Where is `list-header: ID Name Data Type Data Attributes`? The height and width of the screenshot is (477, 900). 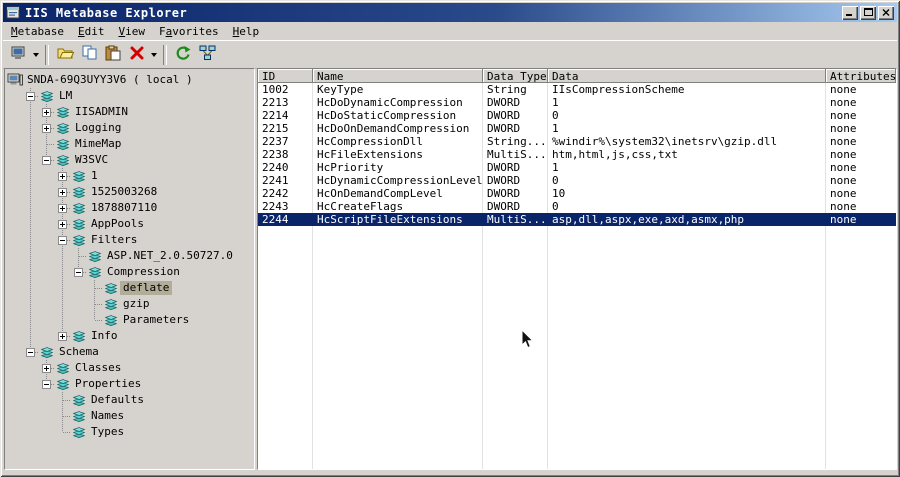
list-header: ID Name Data Type Data Attributes is located at coordinates (577, 76).